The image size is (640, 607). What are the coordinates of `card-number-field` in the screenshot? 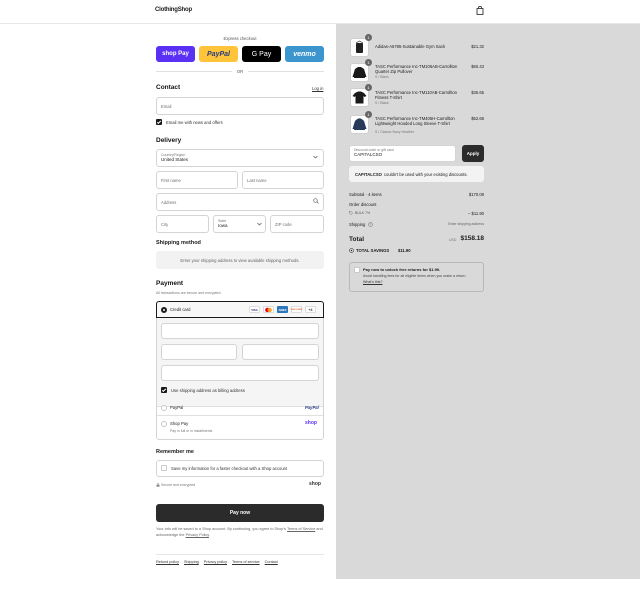 It's located at (240, 331).